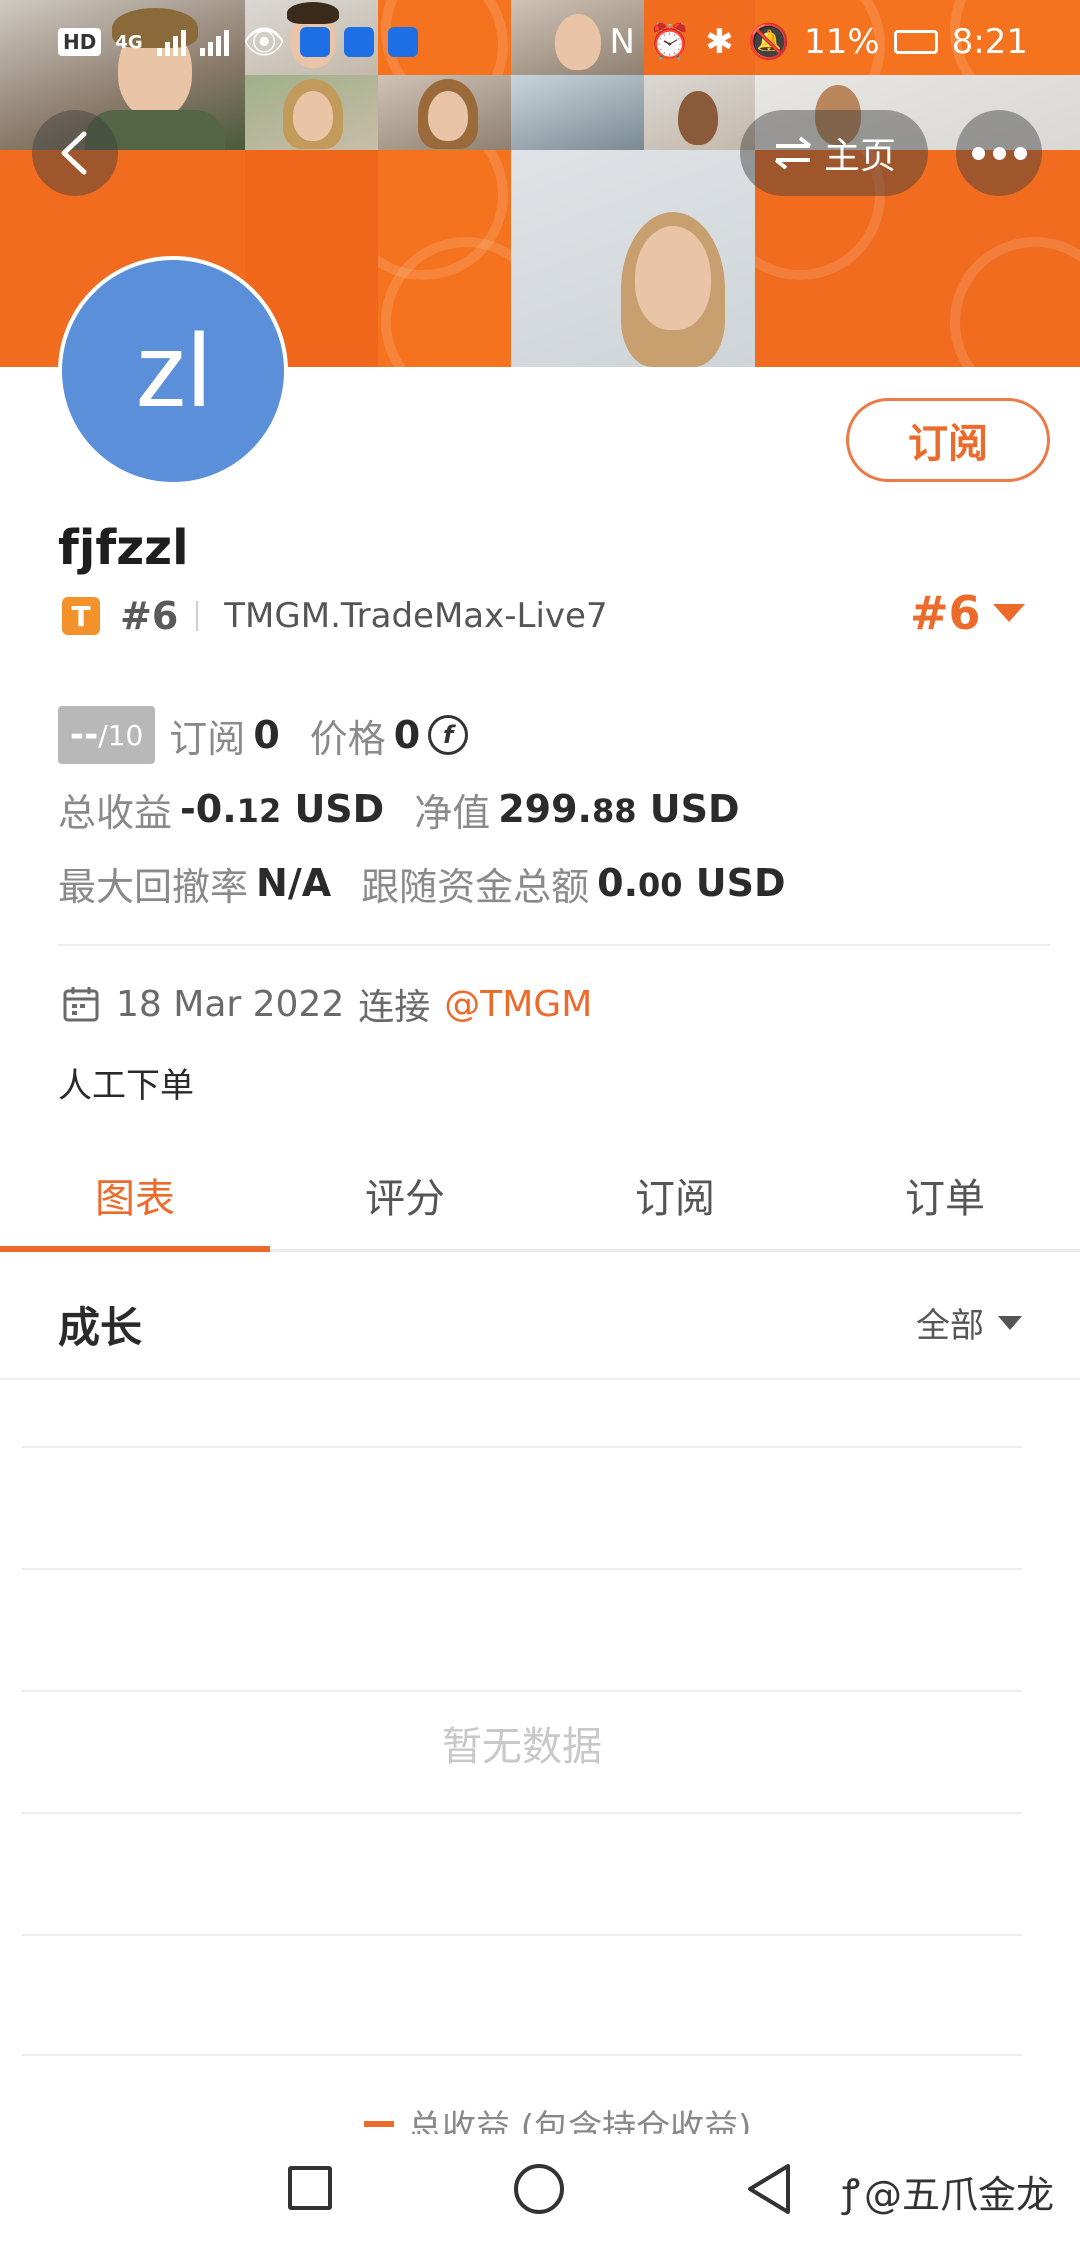 This screenshot has width=1080, height=2244. I want to click on rank-row: T #6 TMGM.TradeMax-Live7, so click(335, 616).